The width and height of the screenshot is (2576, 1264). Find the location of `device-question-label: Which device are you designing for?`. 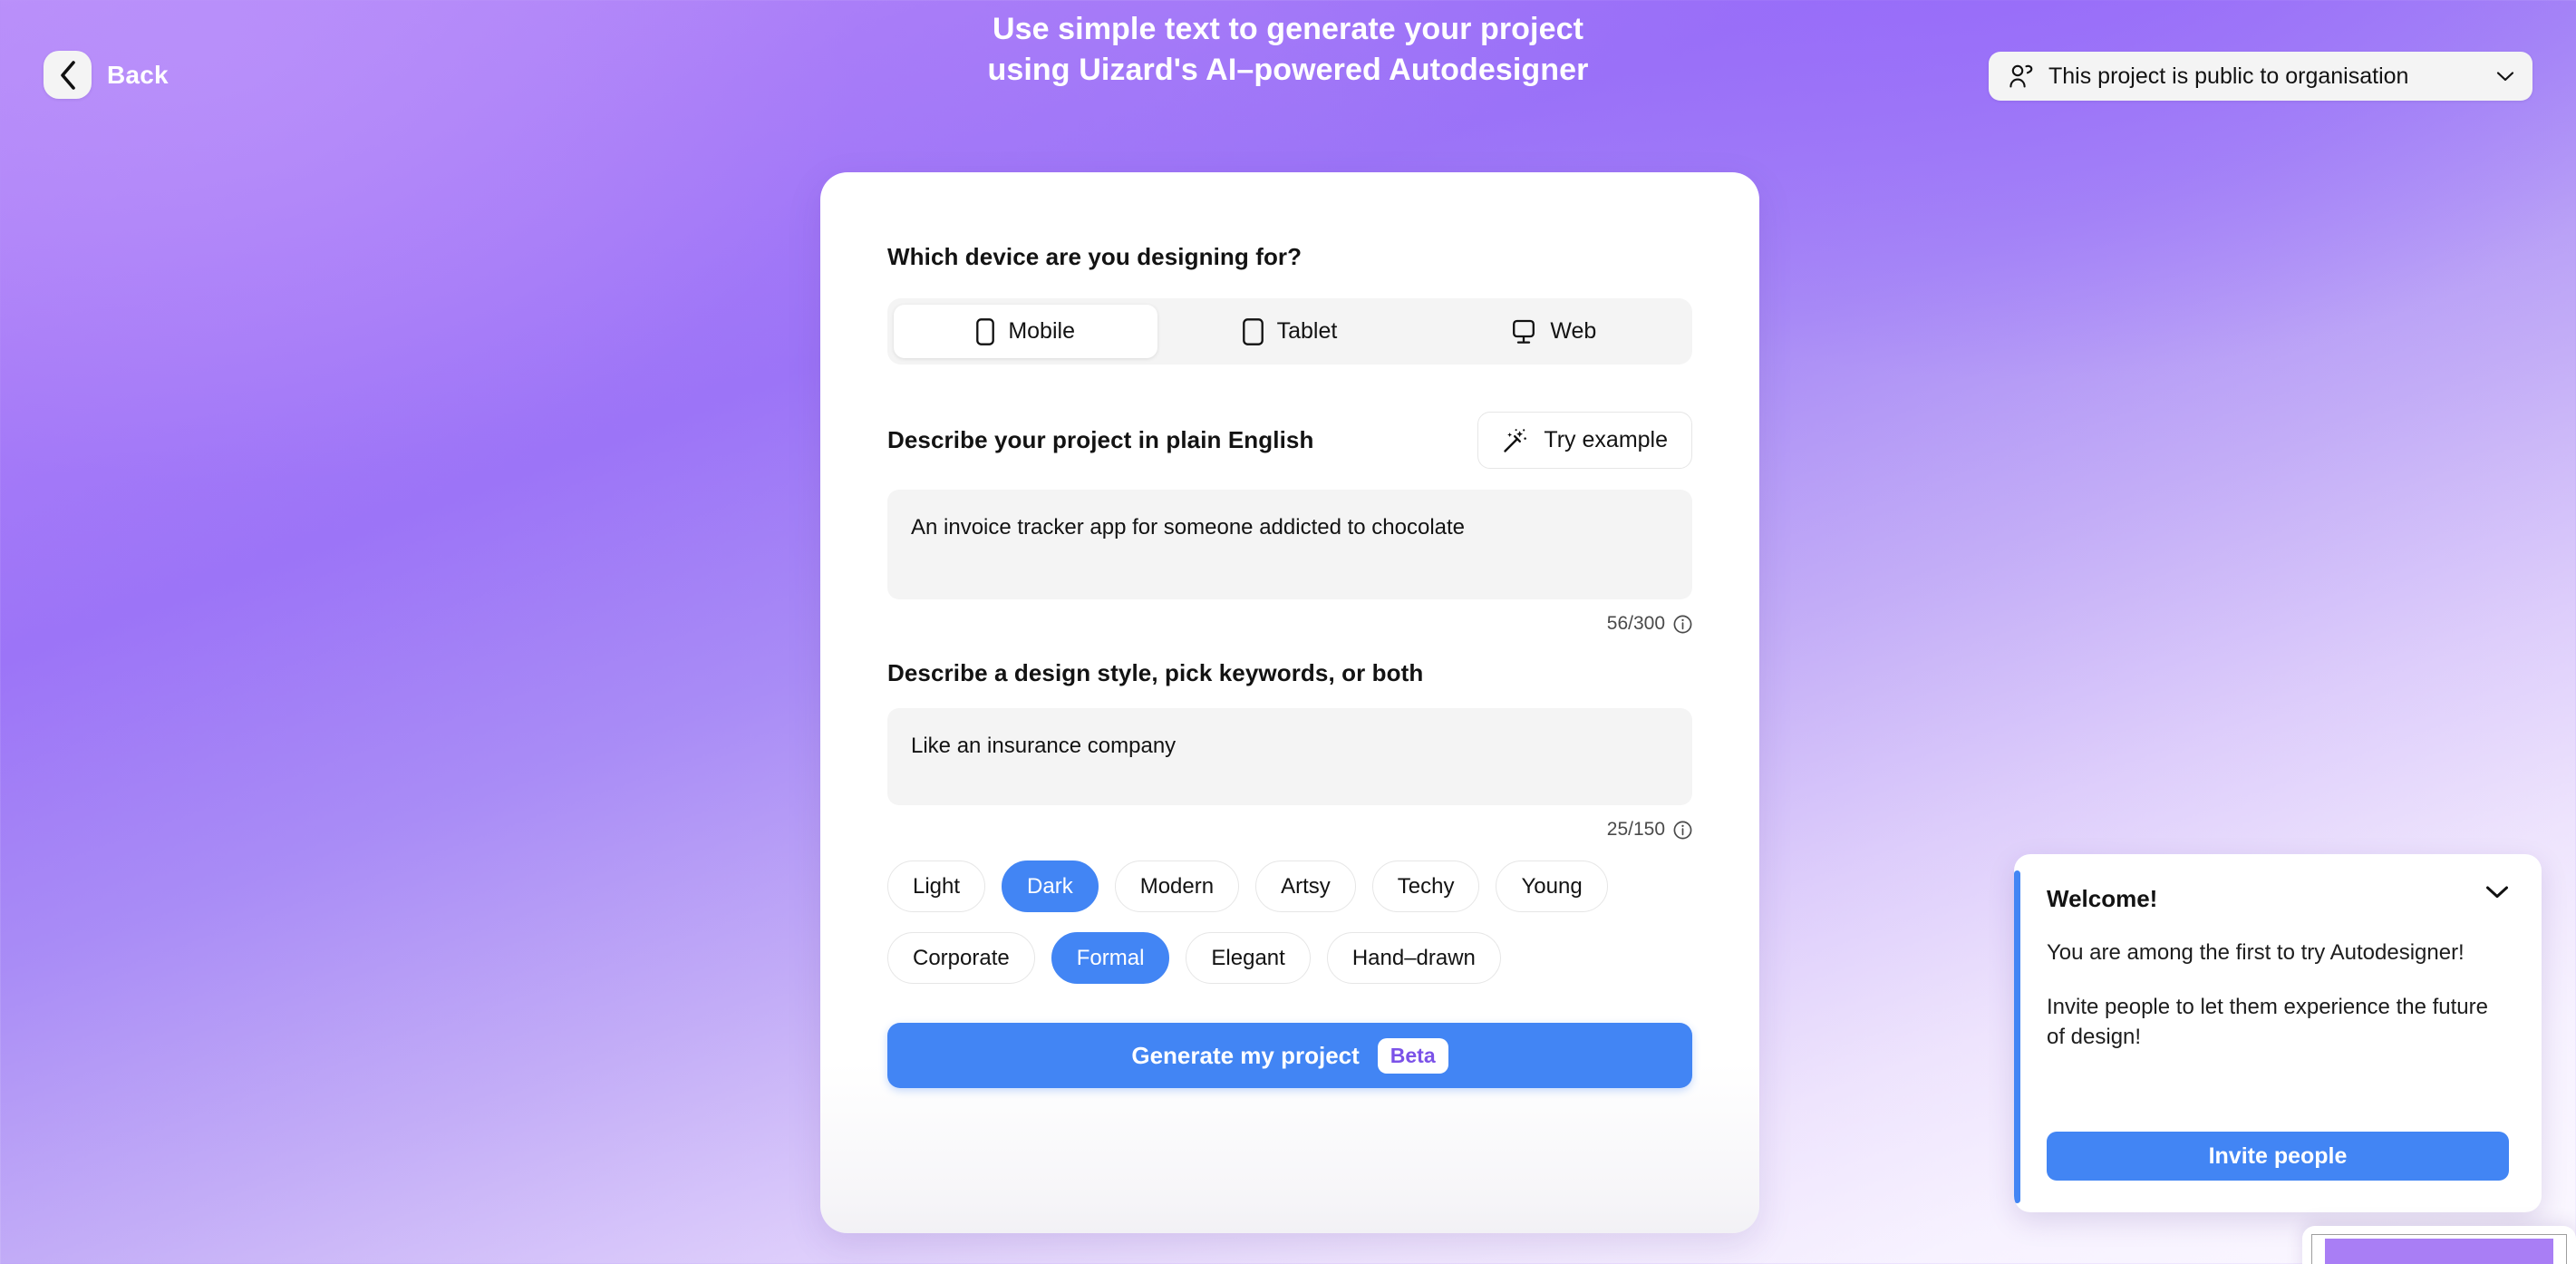

device-question-label: Which device are you designing for? is located at coordinates (1095, 257).